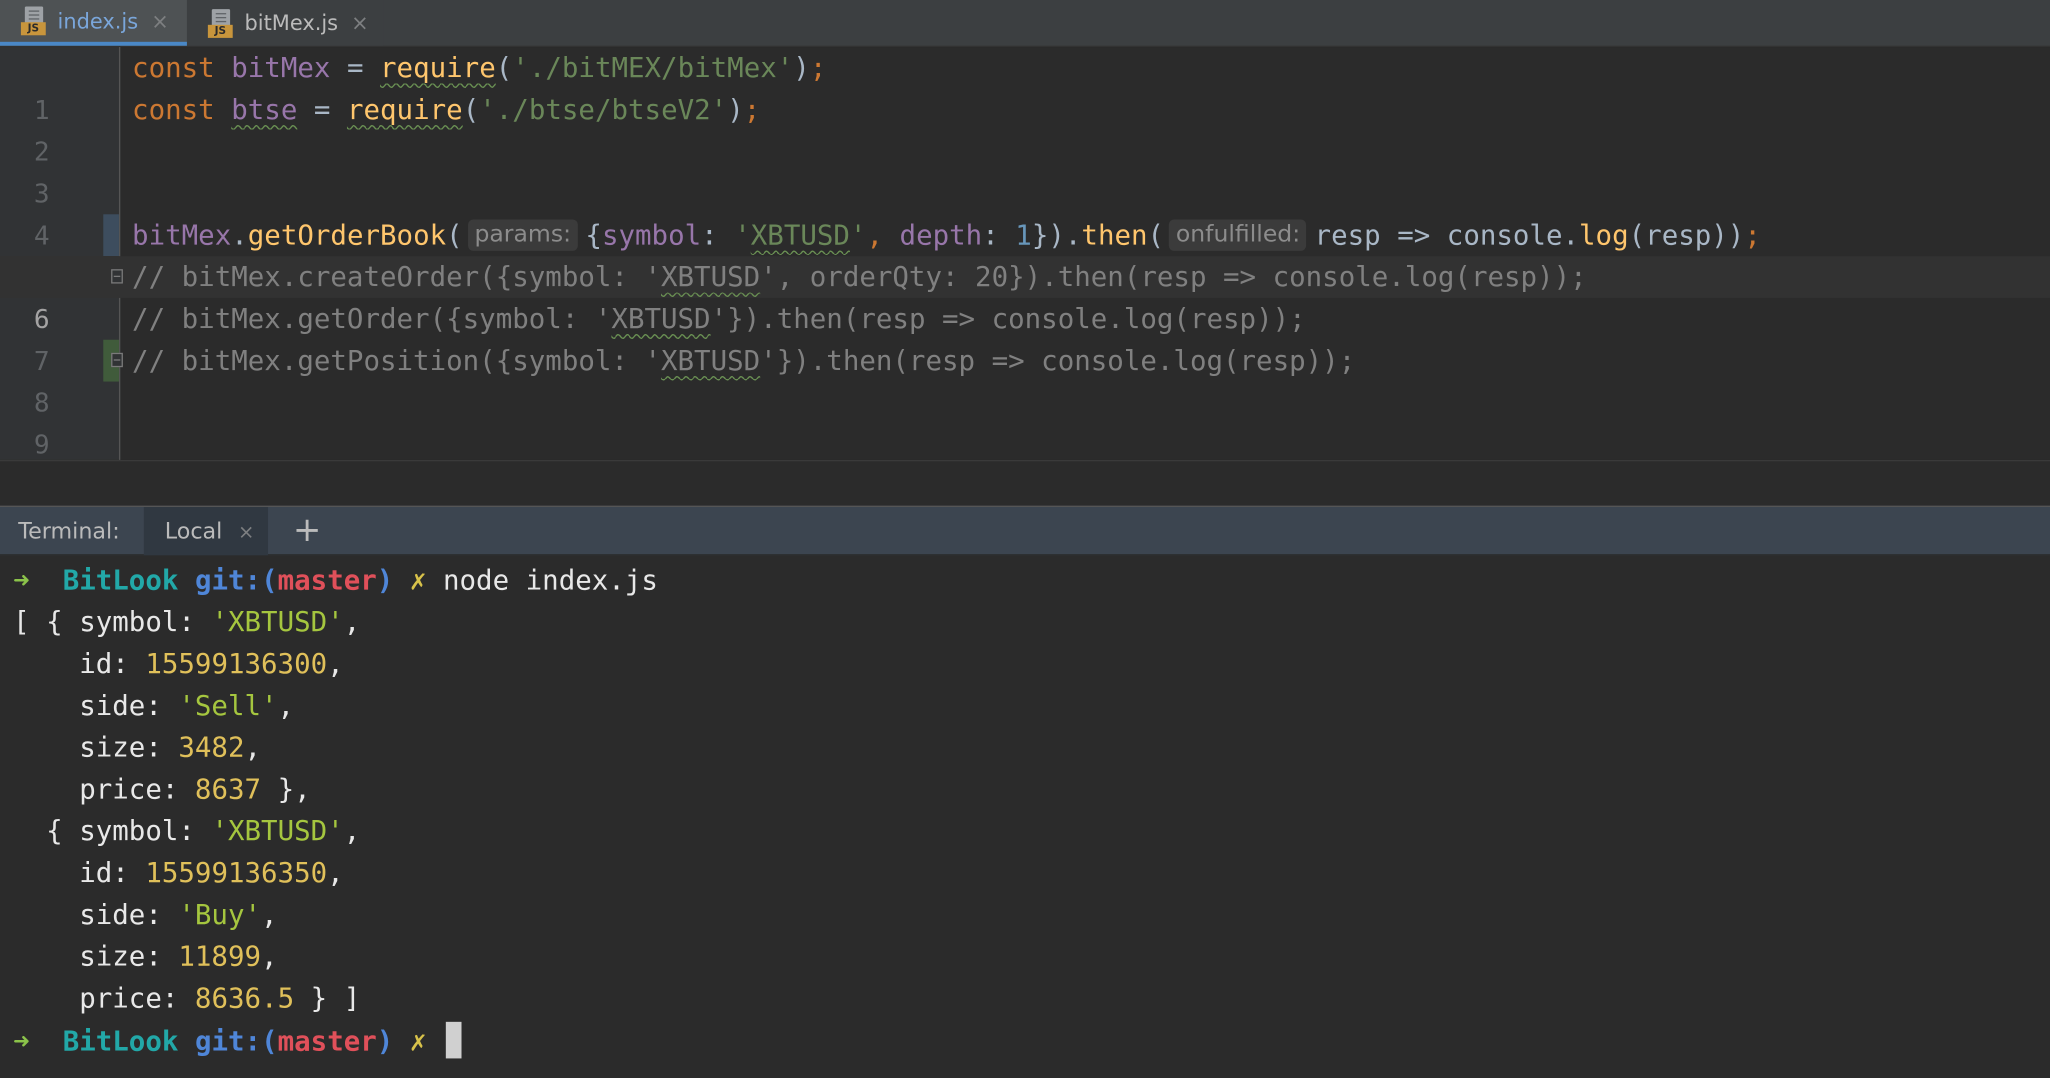 This screenshot has height=1078, width=2050. I want to click on terminal-tab-local: Local ×, so click(206, 531).